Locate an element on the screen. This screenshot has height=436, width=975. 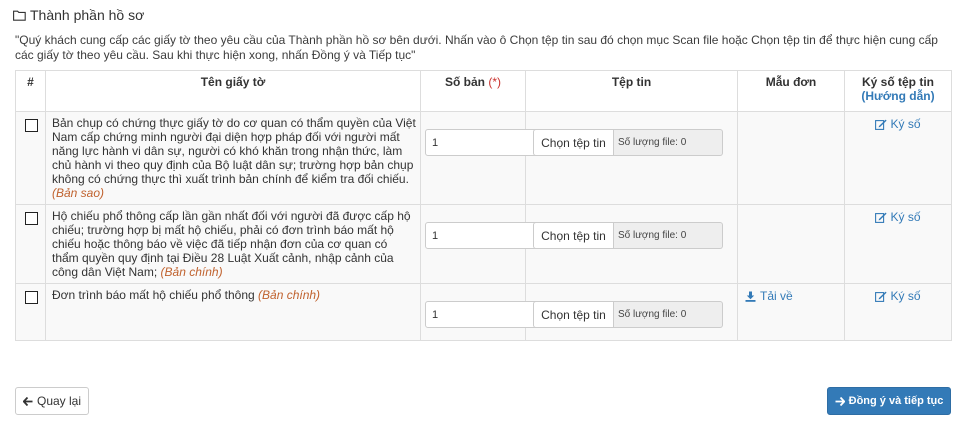
document-kind: (Bản sao) is located at coordinates (78, 193).